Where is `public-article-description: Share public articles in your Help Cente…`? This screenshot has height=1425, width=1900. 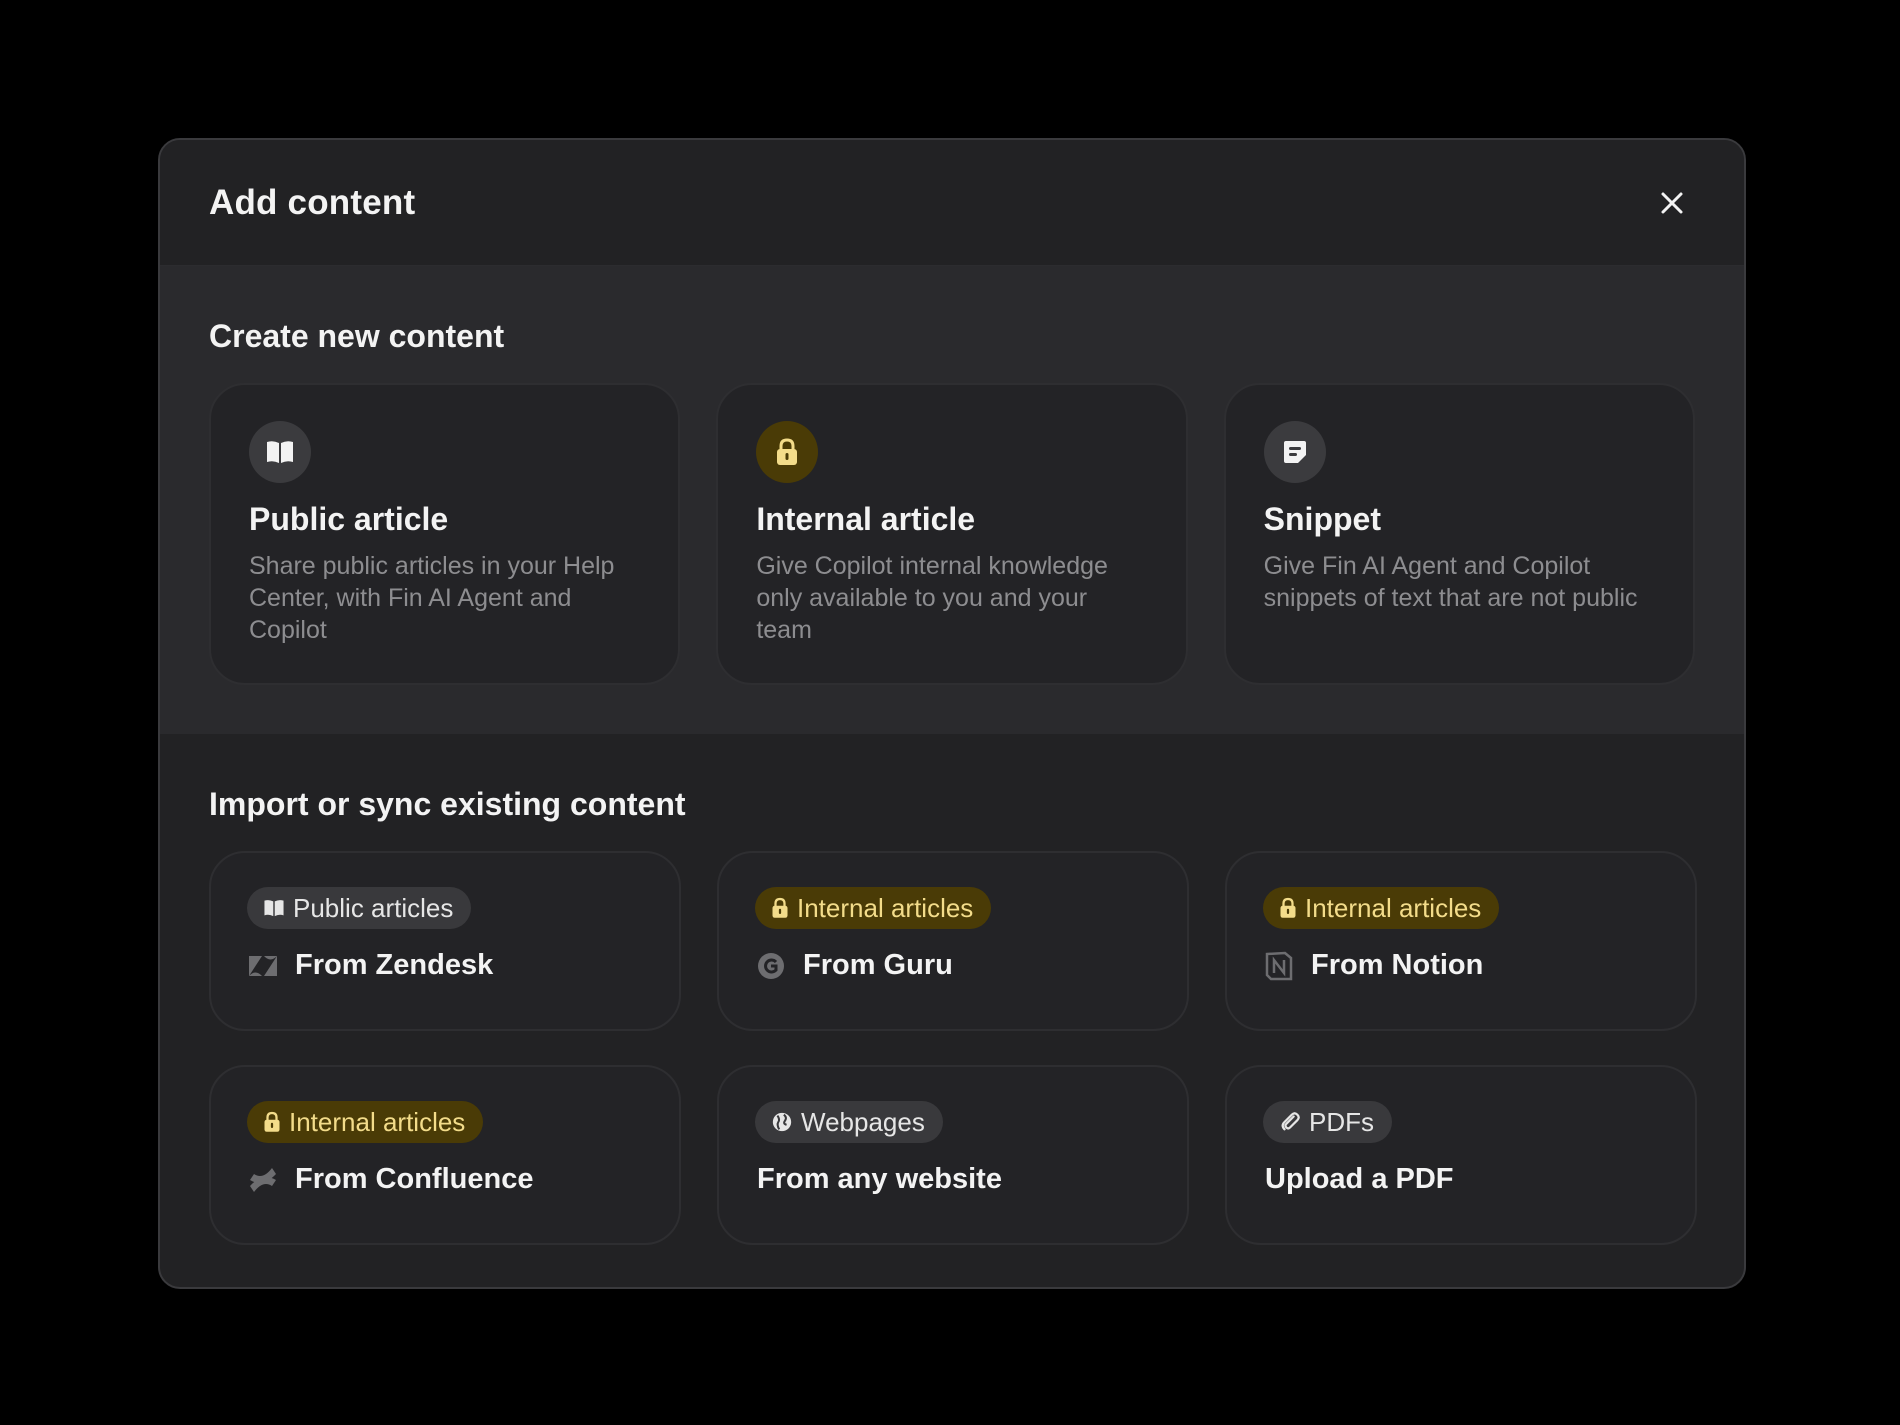
public-article-description: Share public articles in your Help Cente… is located at coordinates (432, 598).